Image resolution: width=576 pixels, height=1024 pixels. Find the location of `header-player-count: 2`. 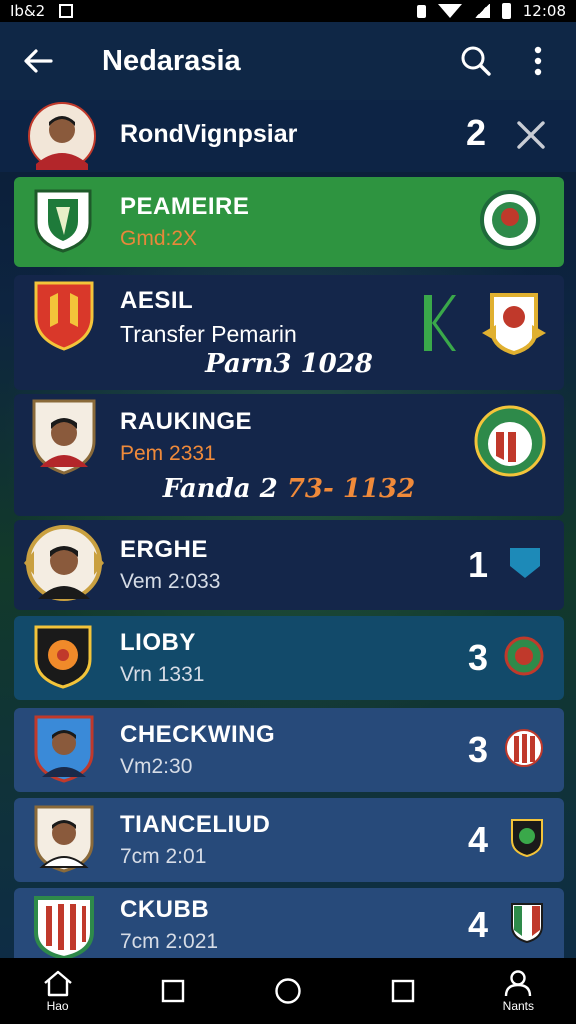

header-player-count: 2 is located at coordinates (476, 132).